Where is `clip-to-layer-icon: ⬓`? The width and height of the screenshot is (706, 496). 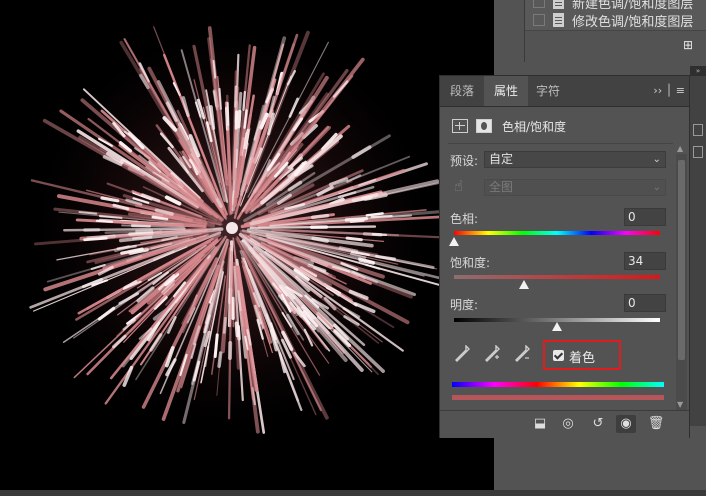
clip-to-layer-icon: ⬓ is located at coordinates (540, 424).